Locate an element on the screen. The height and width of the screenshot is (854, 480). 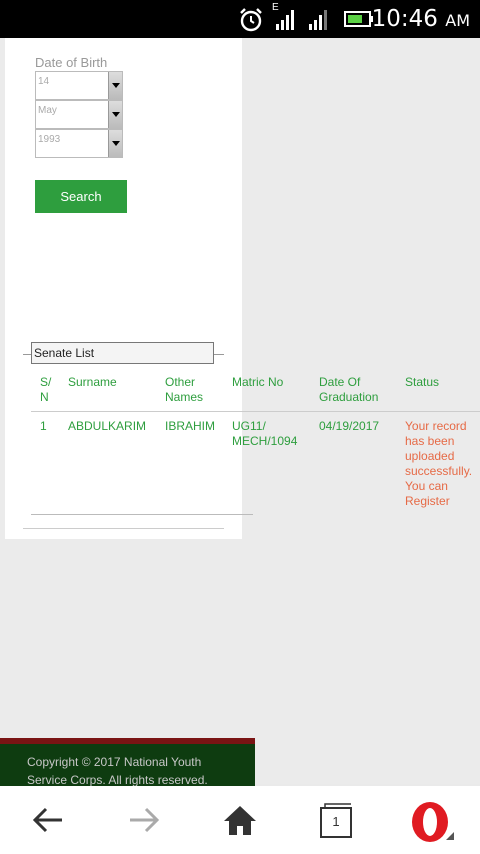
tab-count: 1 is located at coordinates (336, 821).